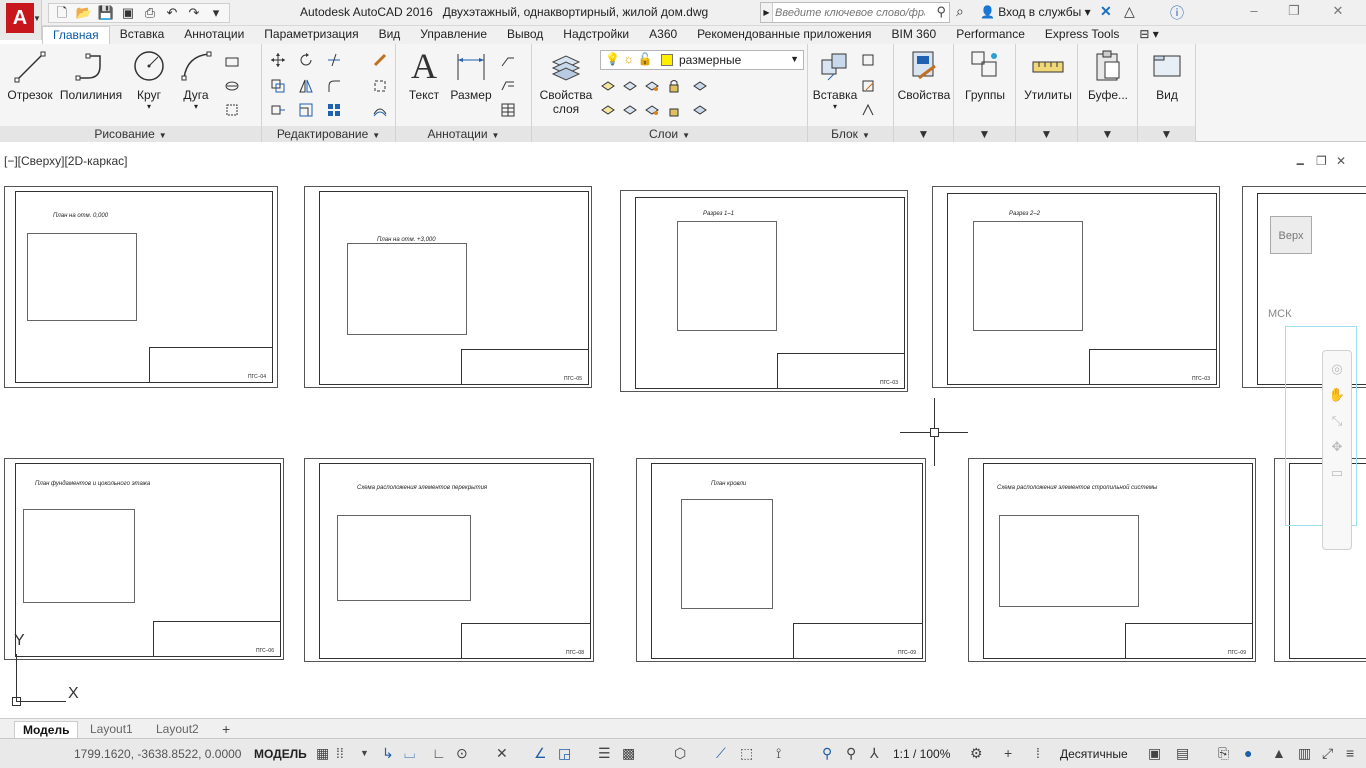 This screenshot has height=768, width=1366. What do you see at coordinates (608, 86) in the screenshot?
I see `layer-off-icon` at bounding box center [608, 86].